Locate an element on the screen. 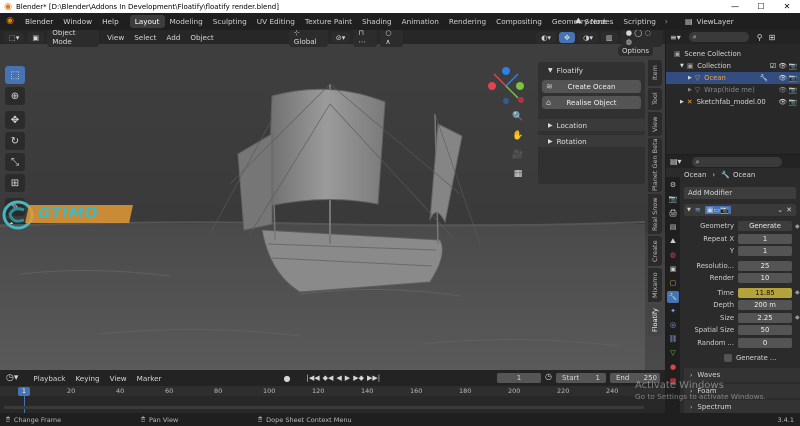 The width and height of the screenshot is (800, 426). location-section: ▶ Location is located at coordinates (591, 125).